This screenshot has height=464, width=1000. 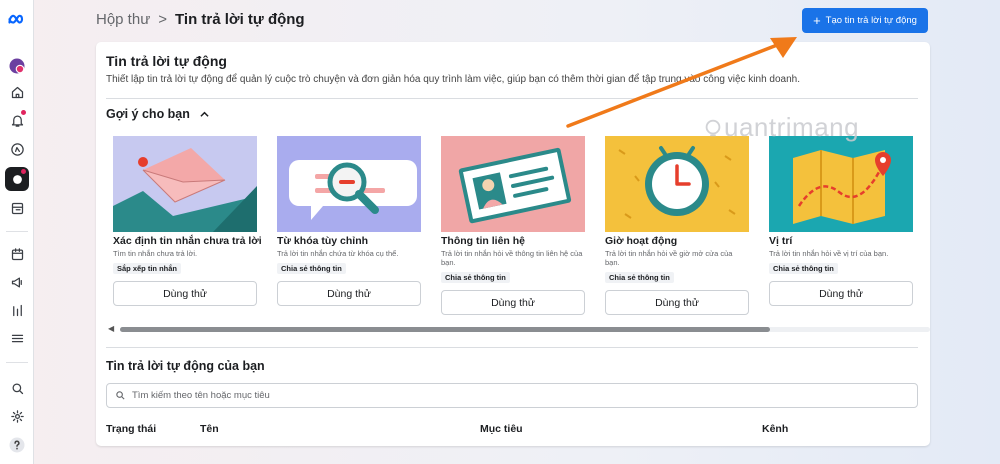 What do you see at coordinates (17, 282) in the screenshot?
I see `megaphone-icon` at bounding box center [17, 282].